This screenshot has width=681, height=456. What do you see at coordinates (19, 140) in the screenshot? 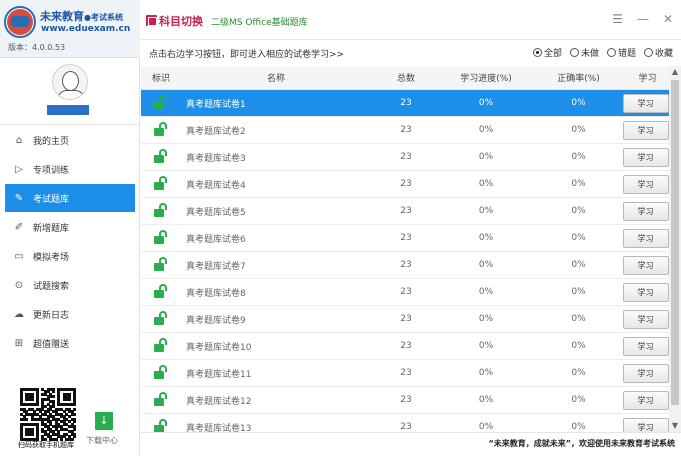
I see `home-icon: ⌂` at bounding box center [19, 140].